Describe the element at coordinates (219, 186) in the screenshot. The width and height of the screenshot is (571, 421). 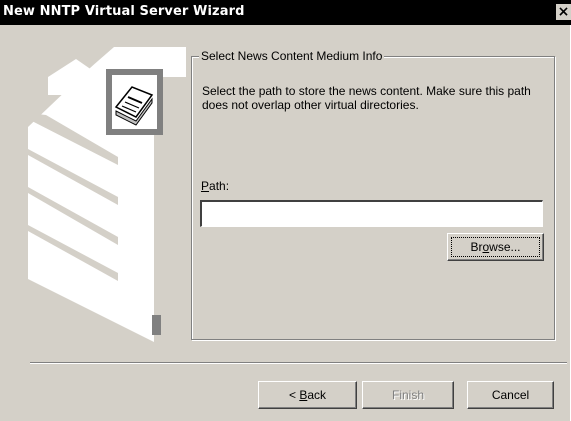
I see `path-label-text: ath:` at that location.